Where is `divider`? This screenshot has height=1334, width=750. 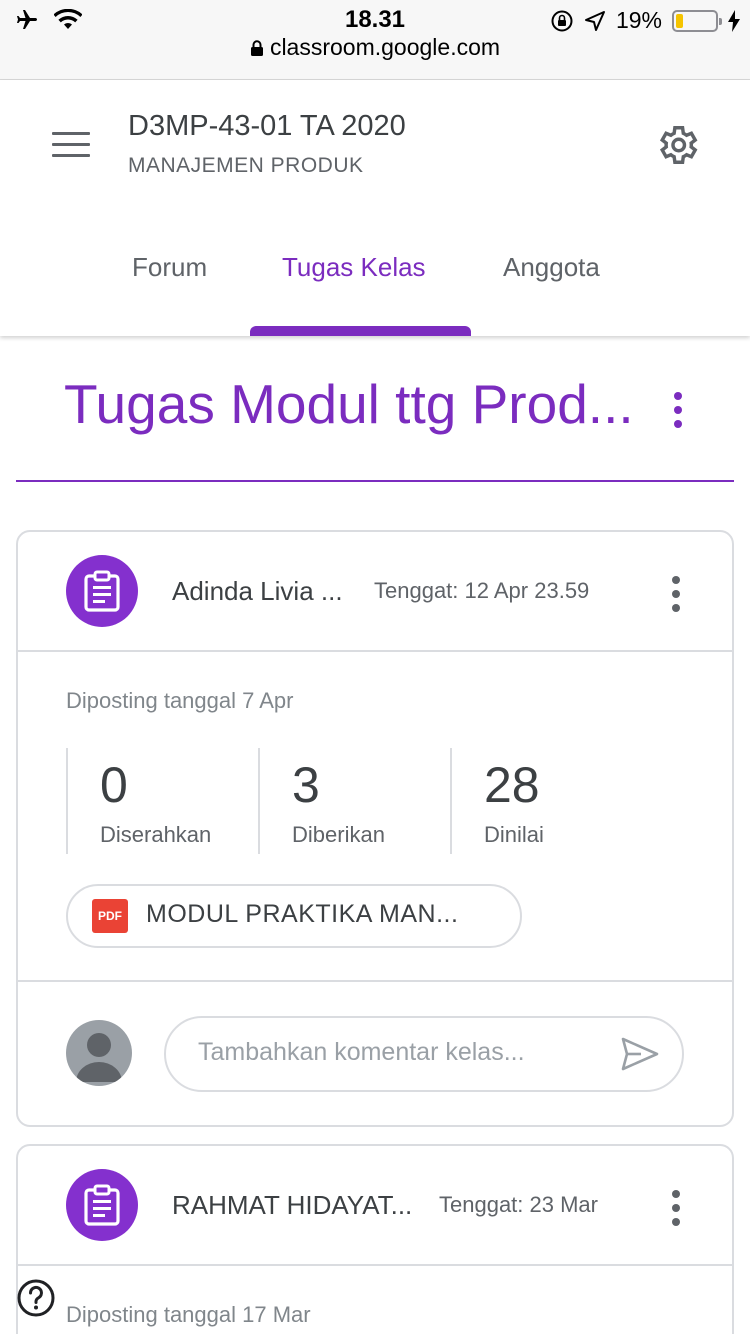
divider is located at coordinates (375, 981).